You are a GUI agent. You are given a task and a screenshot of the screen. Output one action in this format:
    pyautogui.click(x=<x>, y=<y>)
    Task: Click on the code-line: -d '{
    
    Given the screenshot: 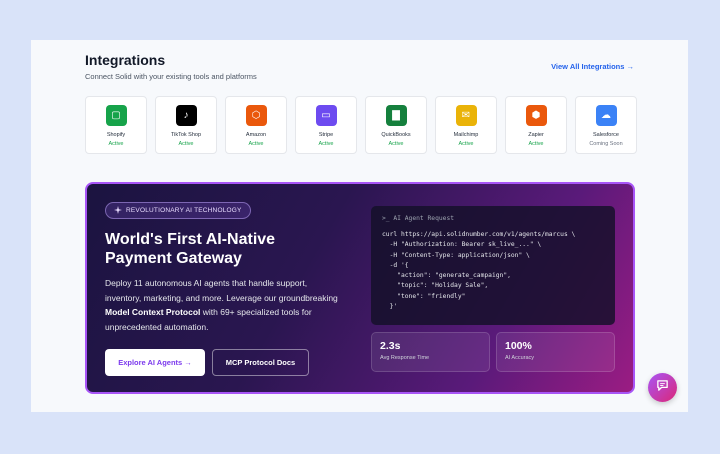 What is the action you would take?
    pyautogui.click(x=395, y=265)
    